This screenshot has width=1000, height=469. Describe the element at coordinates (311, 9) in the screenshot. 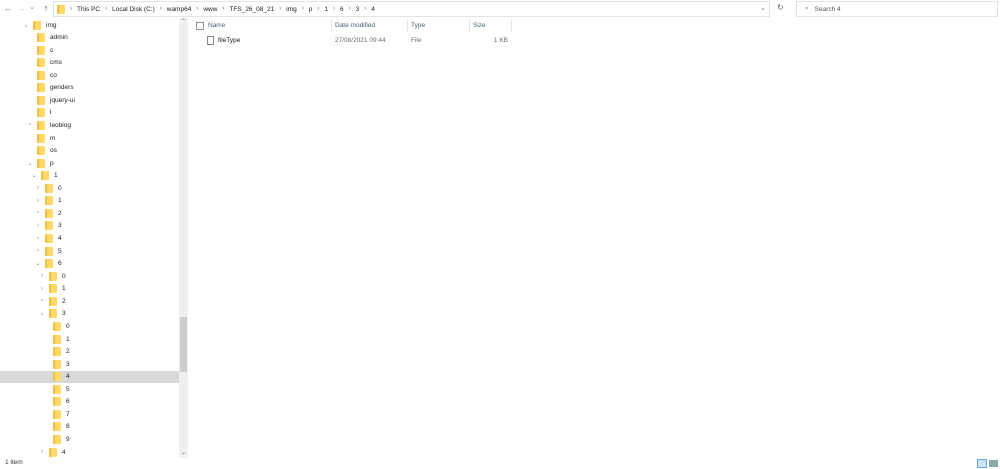

I see `breadcrumb-item: p` at that location.